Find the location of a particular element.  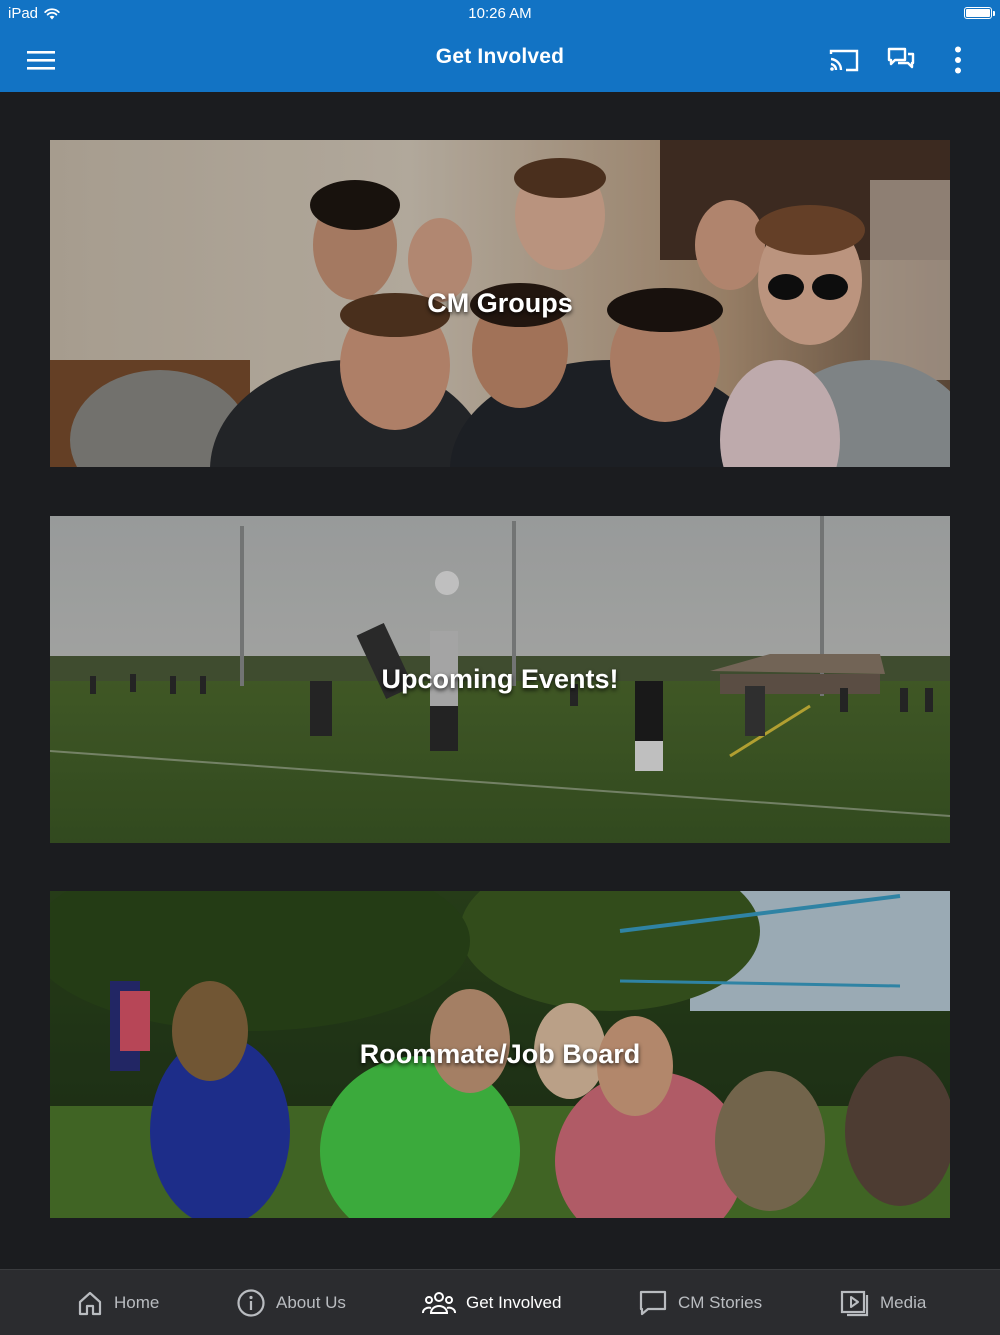

card-title: Upcoming Events! is located at coordinates (500, 678).